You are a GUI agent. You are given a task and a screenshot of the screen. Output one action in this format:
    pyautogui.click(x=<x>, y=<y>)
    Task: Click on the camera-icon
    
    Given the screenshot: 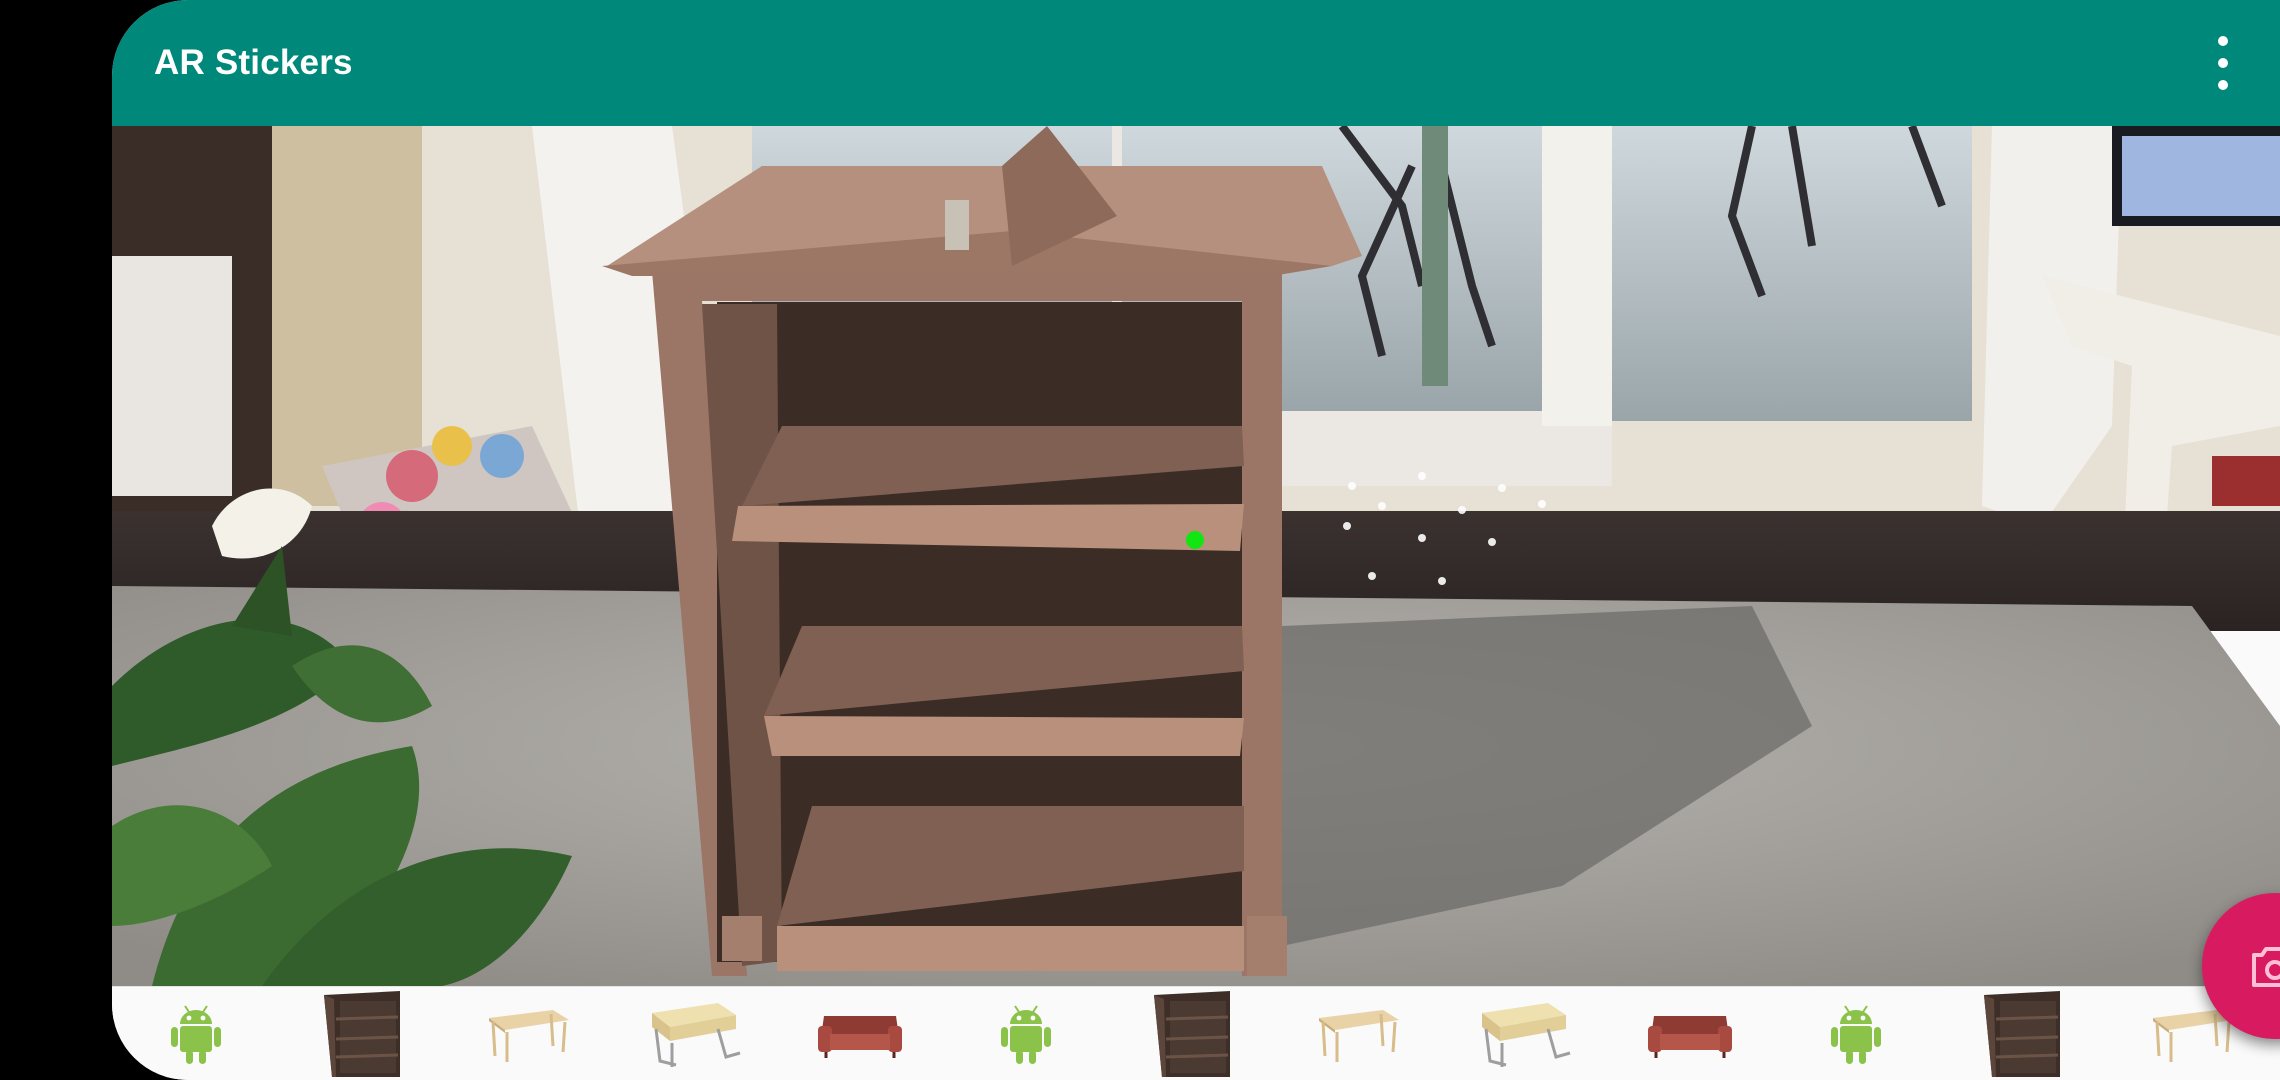 What is the action you would take?
    pyautogui.click(x=2266, y=967)
    